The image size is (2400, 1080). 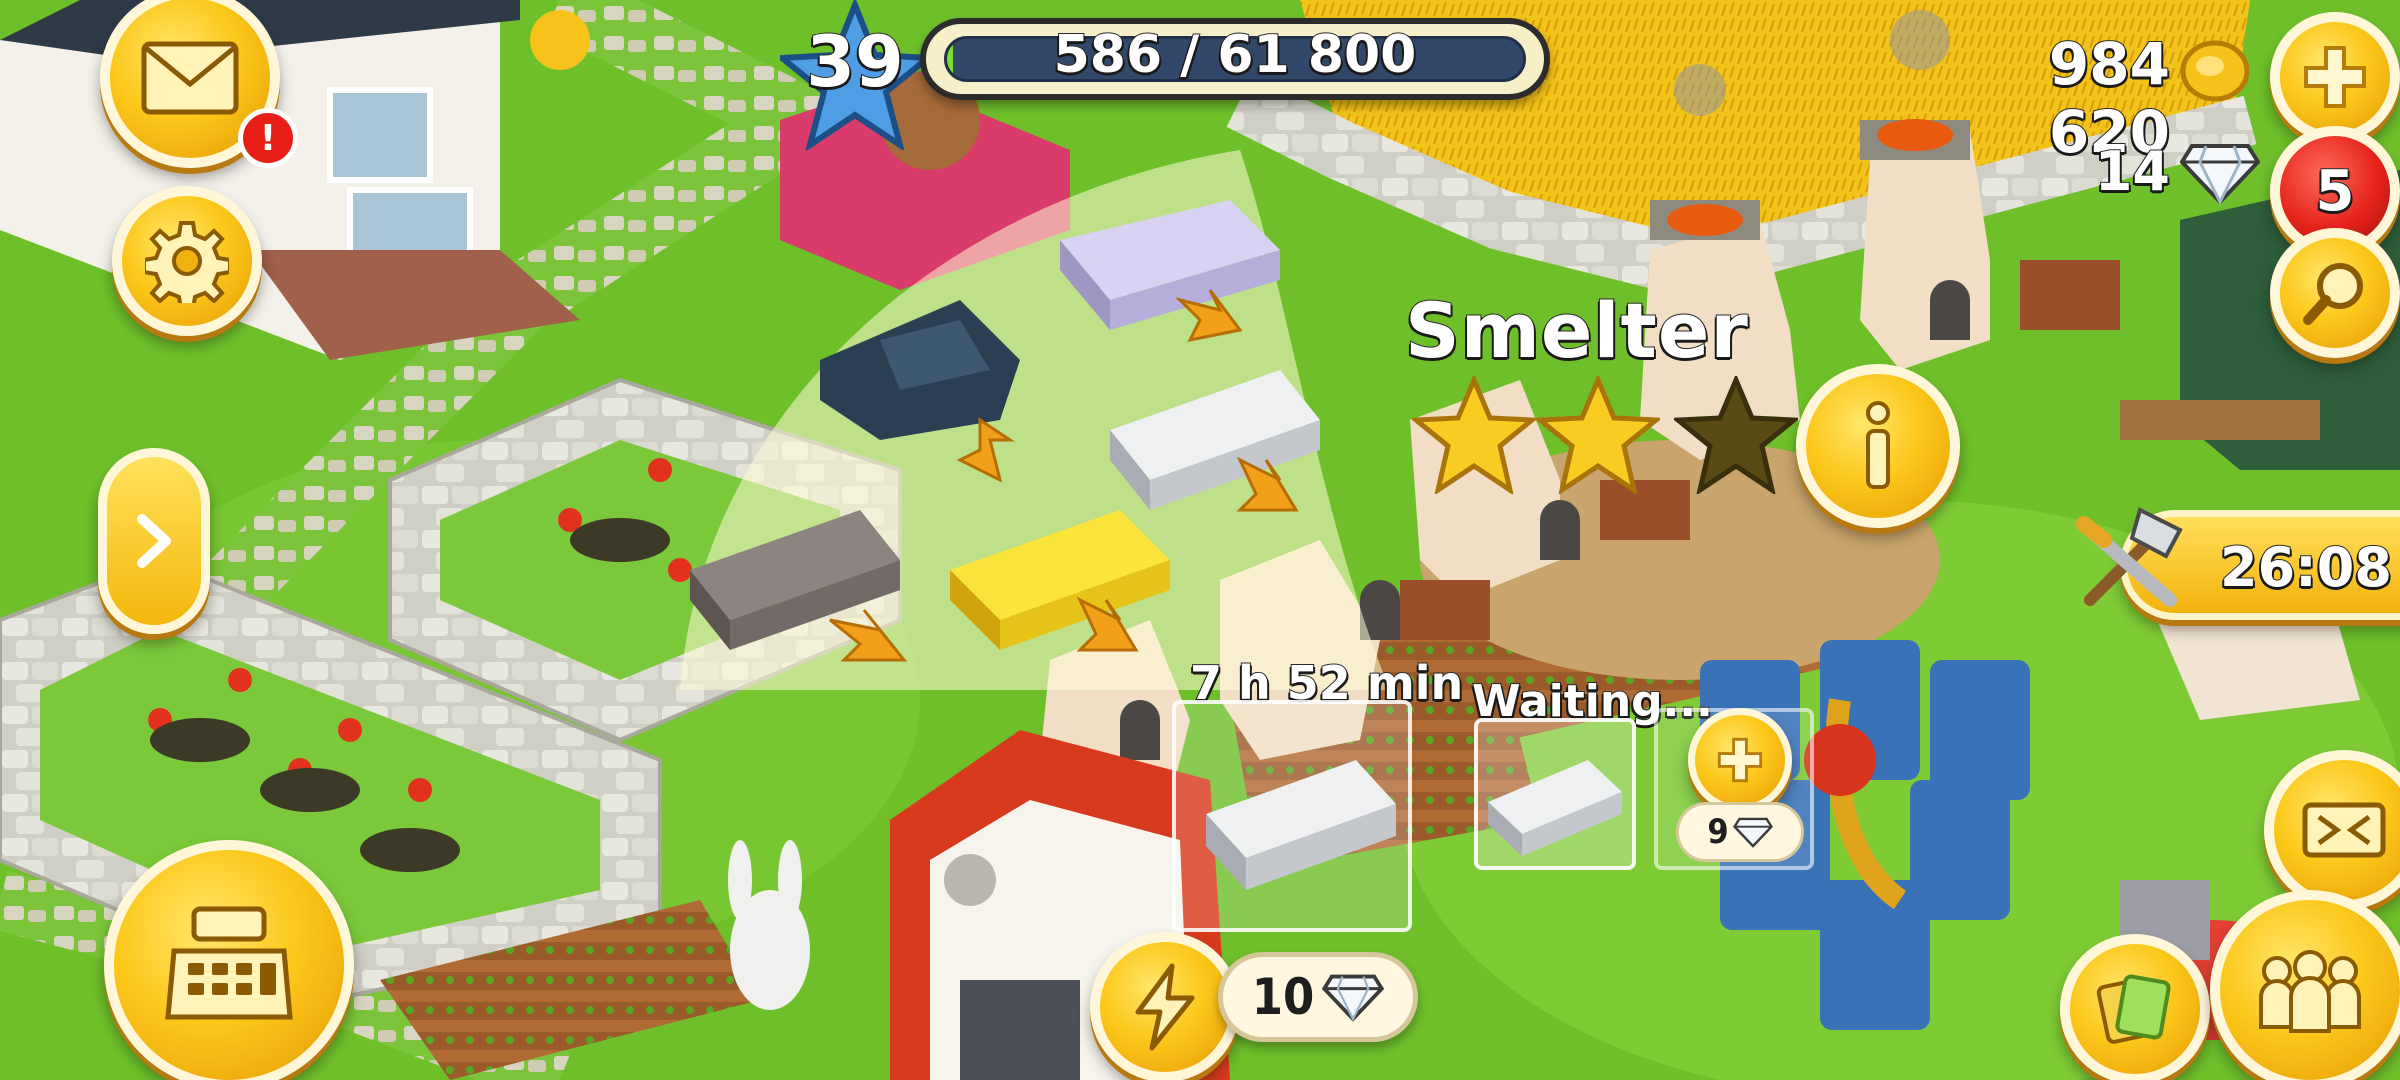 I want to click on coal-icon, so click(x=920, y=370).